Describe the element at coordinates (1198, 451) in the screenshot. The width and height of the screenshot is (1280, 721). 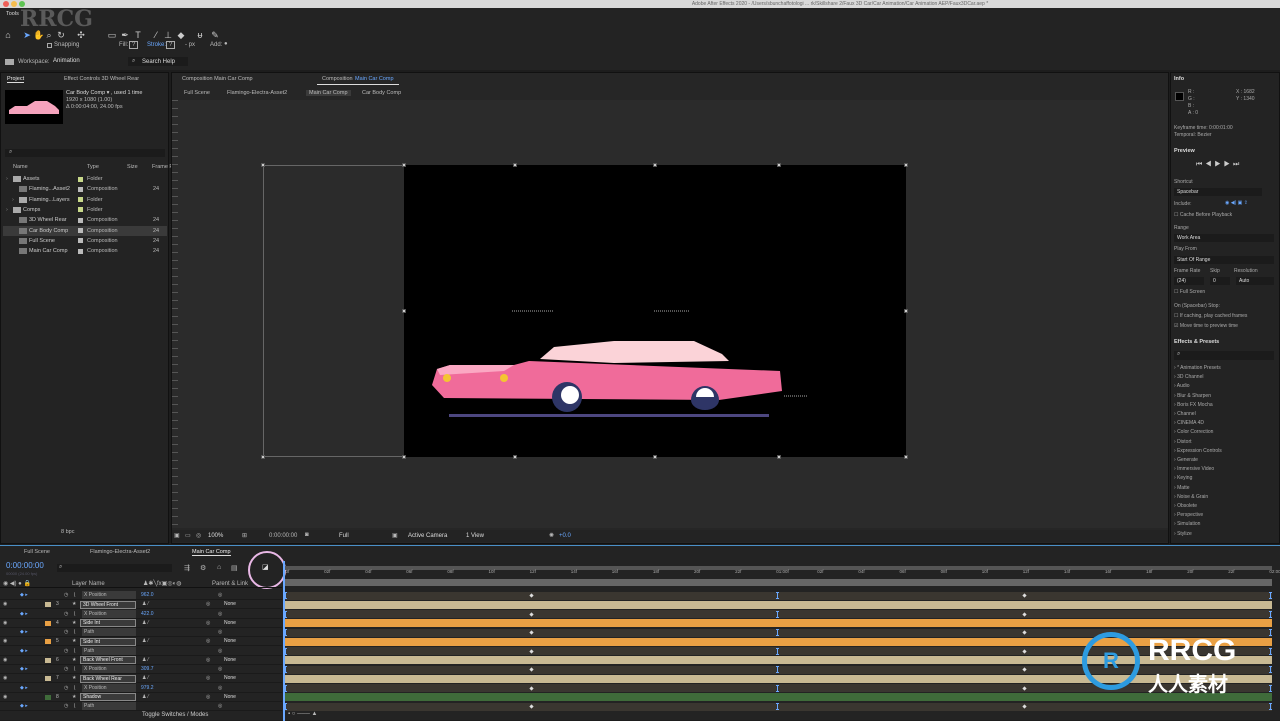
I see `effects-category: › Expression Controls` at that location.